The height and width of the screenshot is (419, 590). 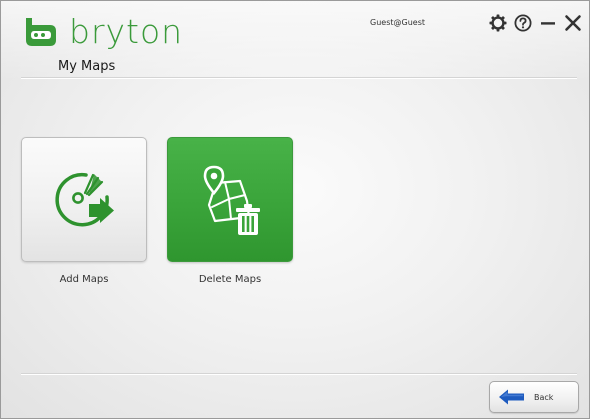 I want to click on settings-button, so click(x=498, y=23).